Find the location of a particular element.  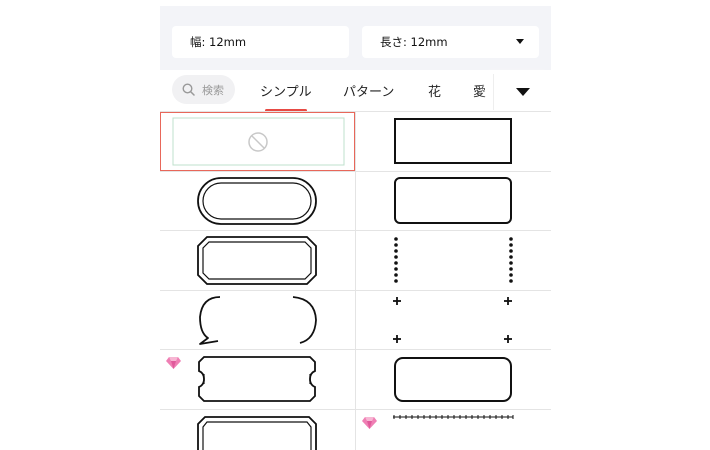

speech-bubble-frame-preview is located at coordinates (258, 320).